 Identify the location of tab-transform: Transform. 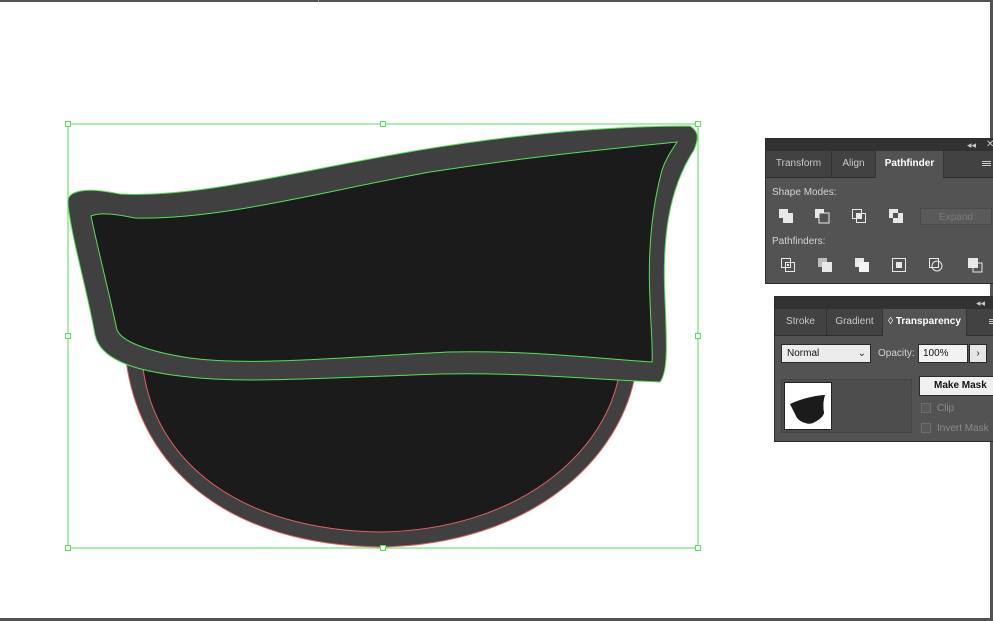
(799, 164).